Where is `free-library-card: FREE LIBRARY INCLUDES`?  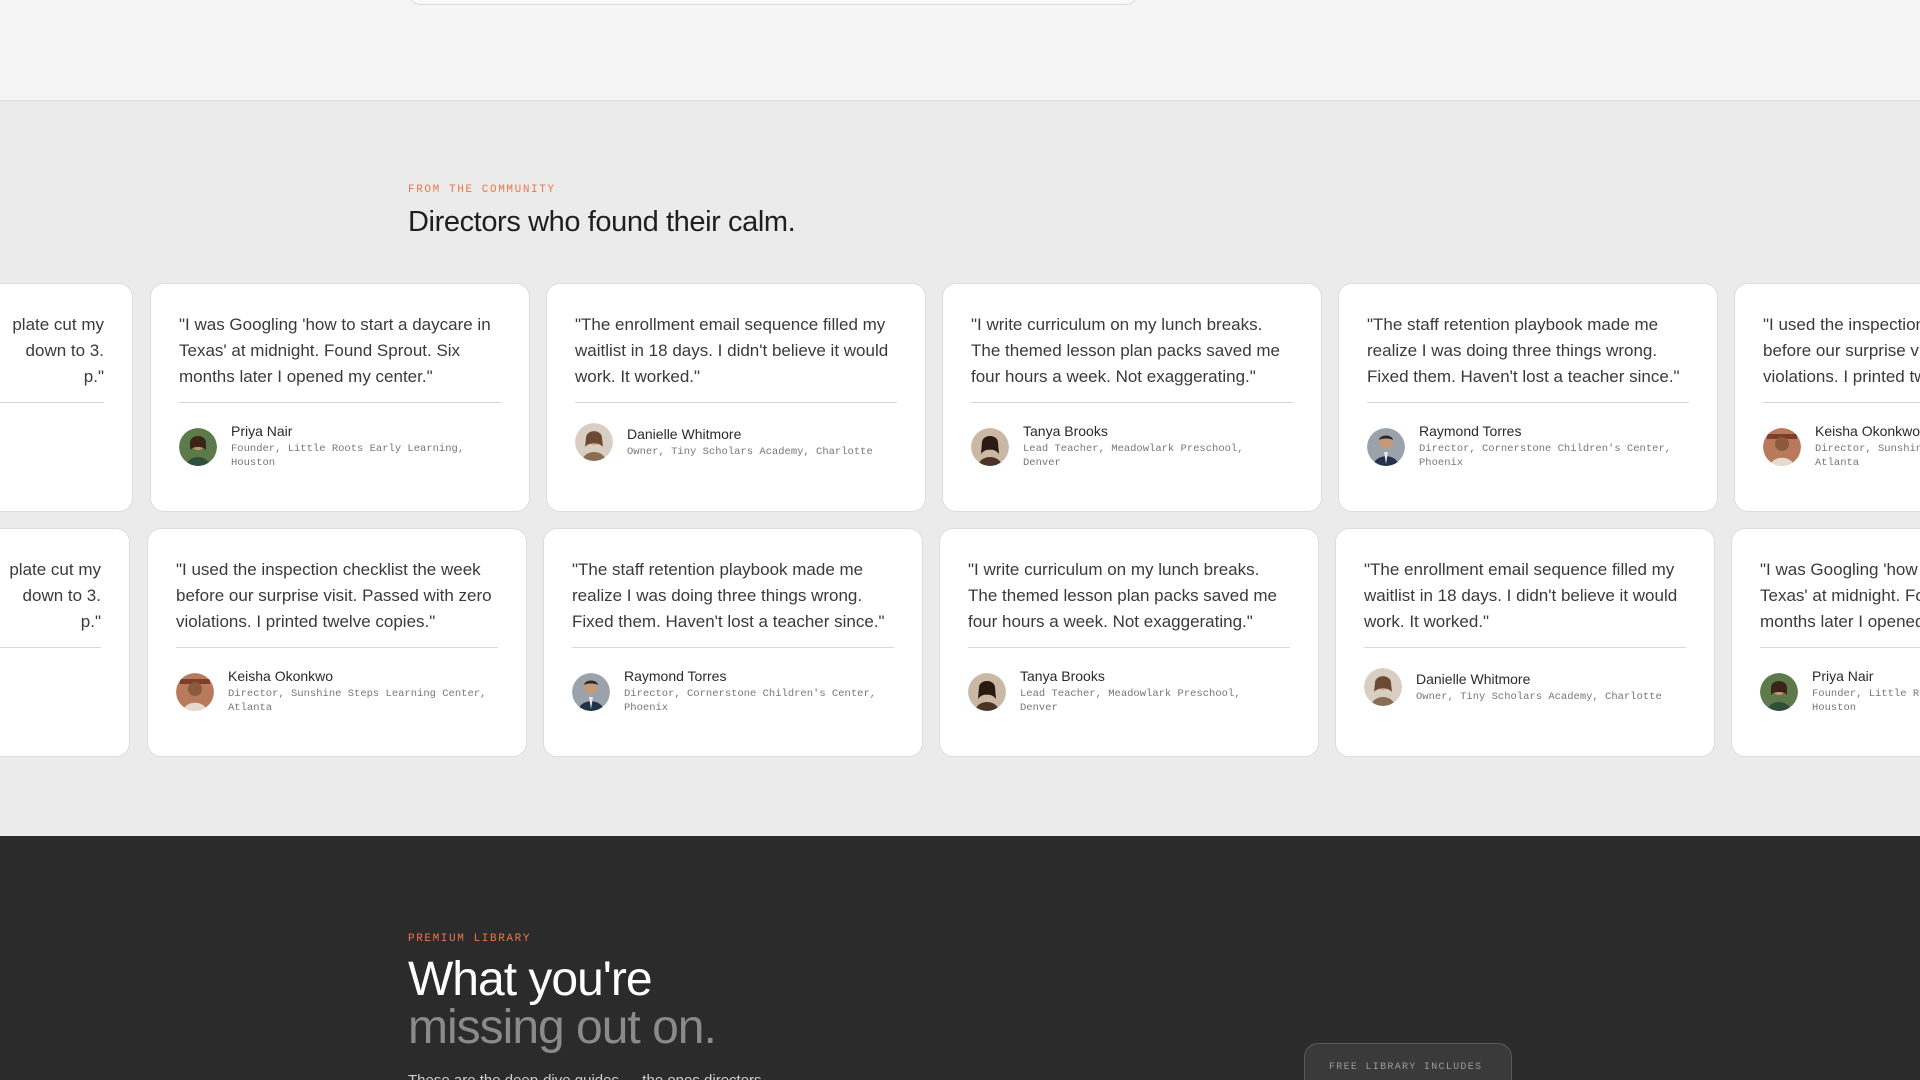 free-library-card: FREE LIBRARY INCLUDES is located at coordinates (1408, 1061).